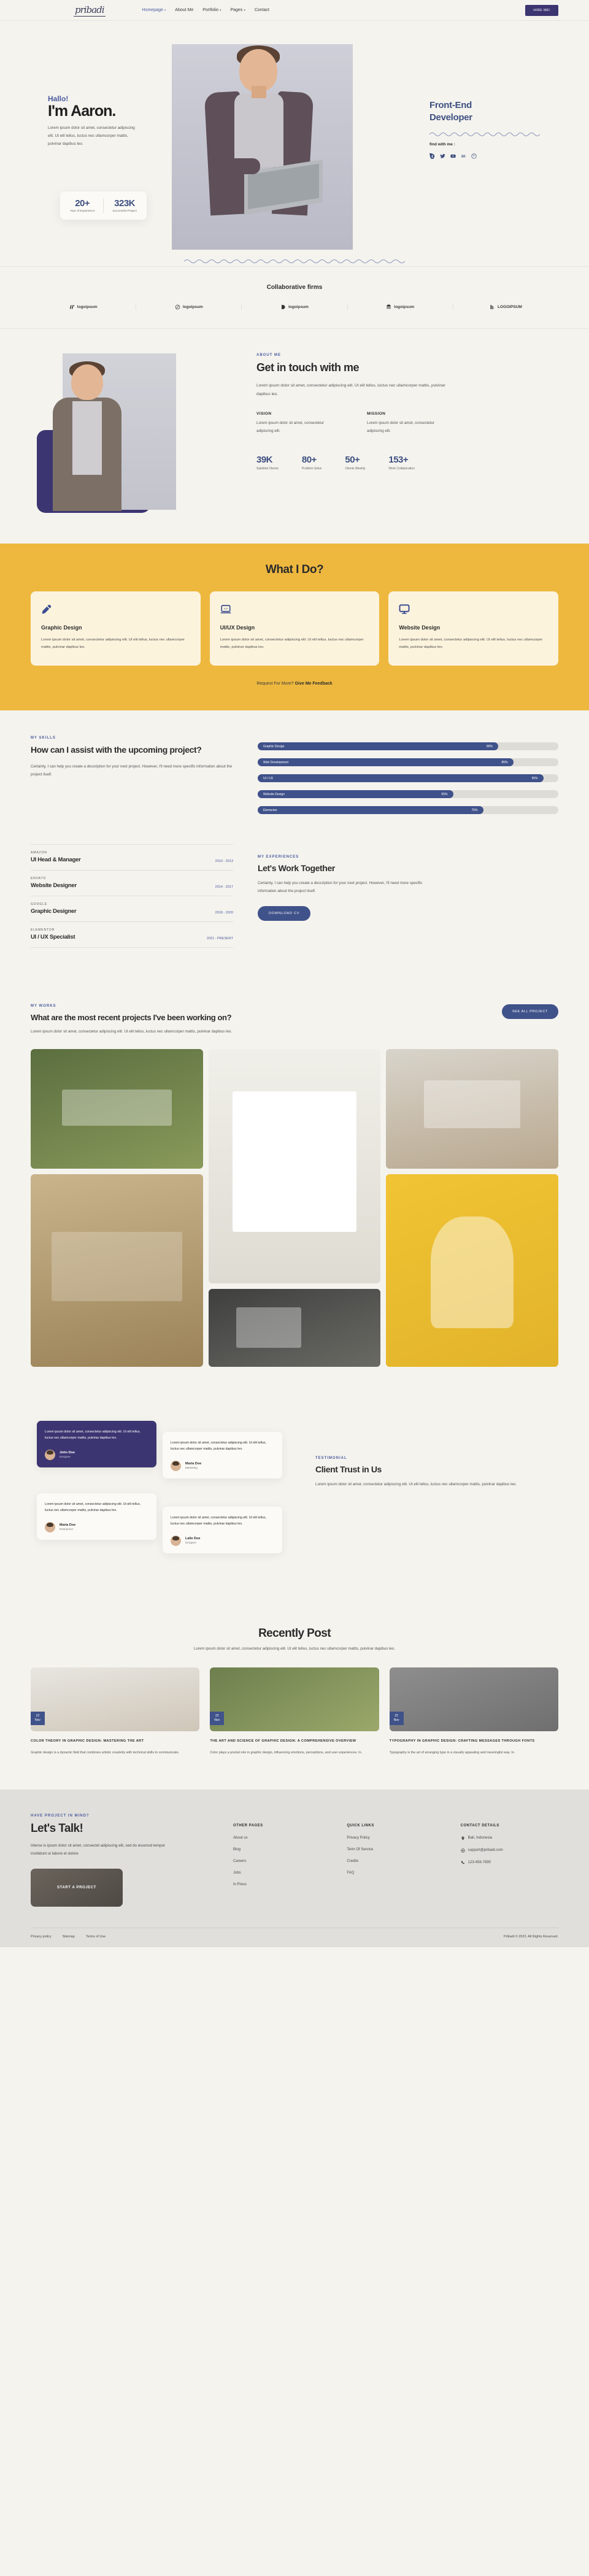 The height and width of the screenshot is (2576, 589). What do you see at coordinates (282, 1861) in the screenshot?
I see `footer-link: Careers` at bounding box center [282, 1861].